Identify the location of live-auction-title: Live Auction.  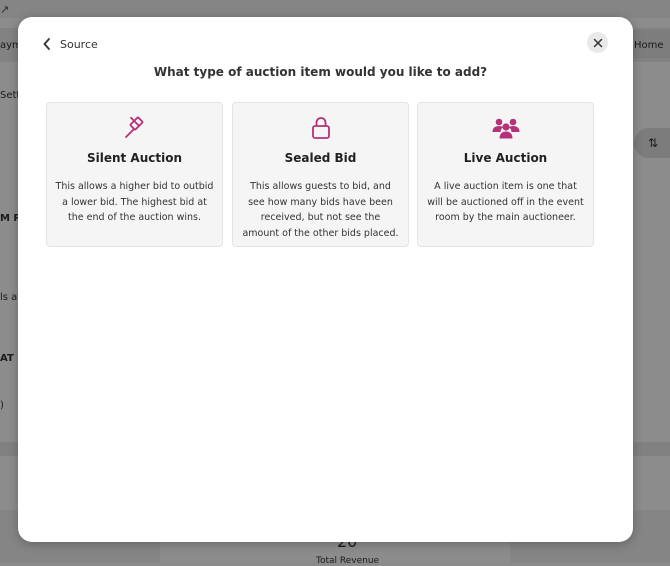
(505, 158).